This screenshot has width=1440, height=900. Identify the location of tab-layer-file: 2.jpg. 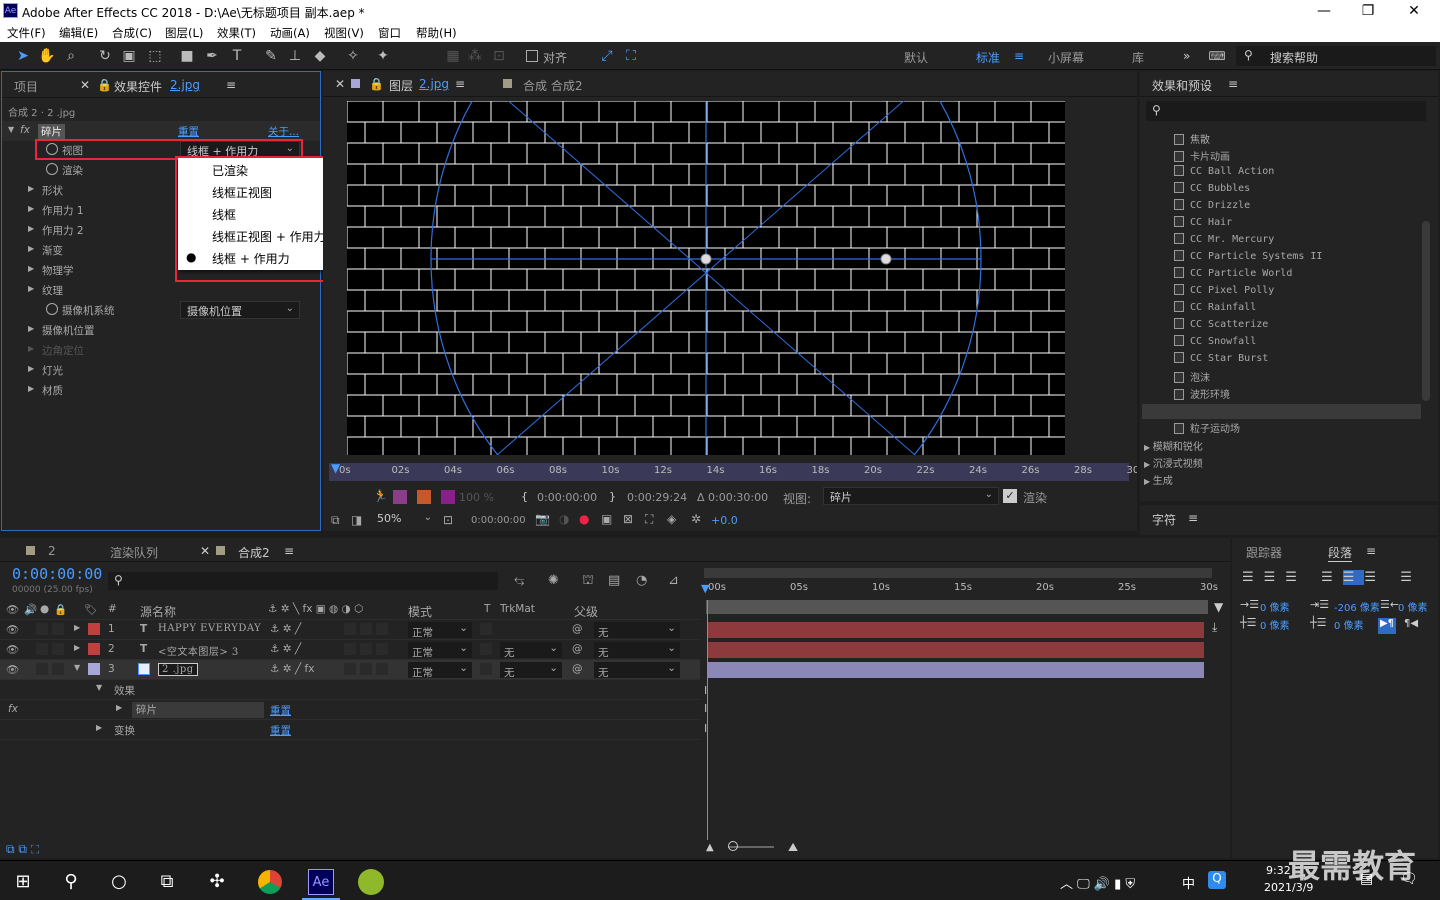
(434, 84).